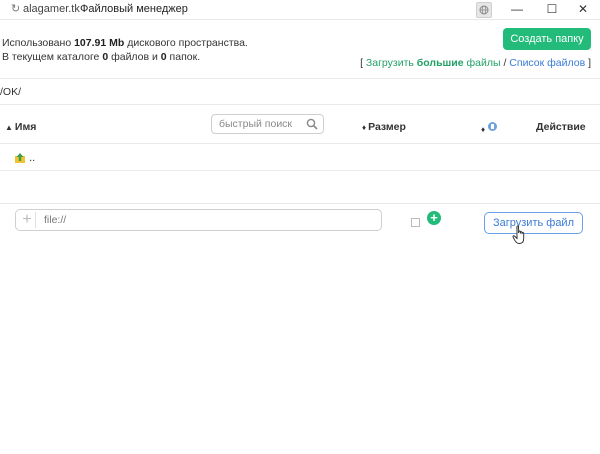  What do you see at coordinates (32, 158) in the screenshot?
I see `parent-directory-link: ..` at bounding box center [32, 158].